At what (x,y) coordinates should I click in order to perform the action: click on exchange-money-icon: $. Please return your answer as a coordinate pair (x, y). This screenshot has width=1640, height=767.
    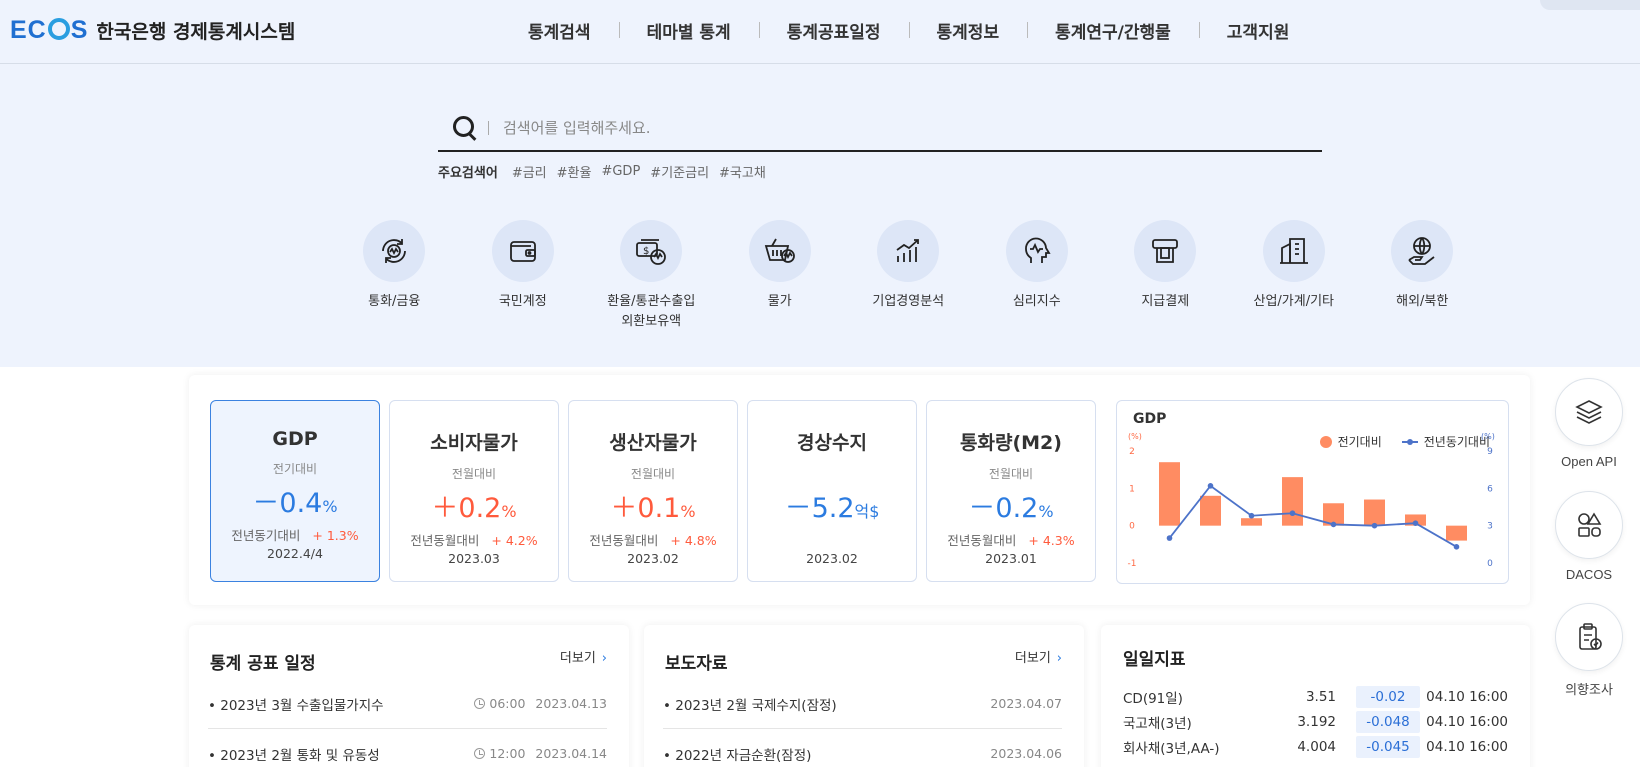
    Looking at the image, I should click on (651, 251).